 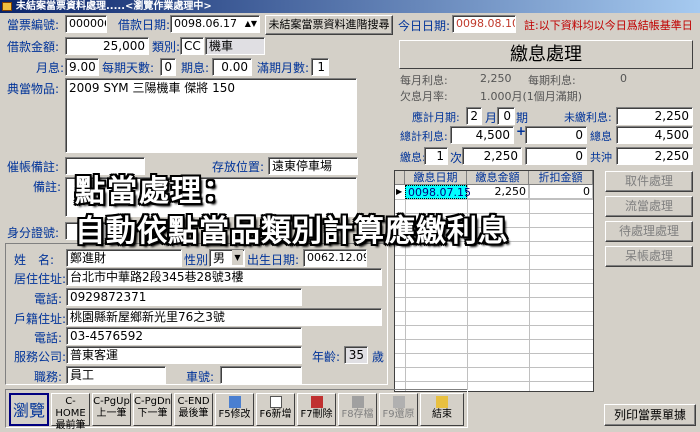 What do you see at coordinates (275, 402) in the screenshot?
I see `new-document-icon` at bounding box center [275, 402].